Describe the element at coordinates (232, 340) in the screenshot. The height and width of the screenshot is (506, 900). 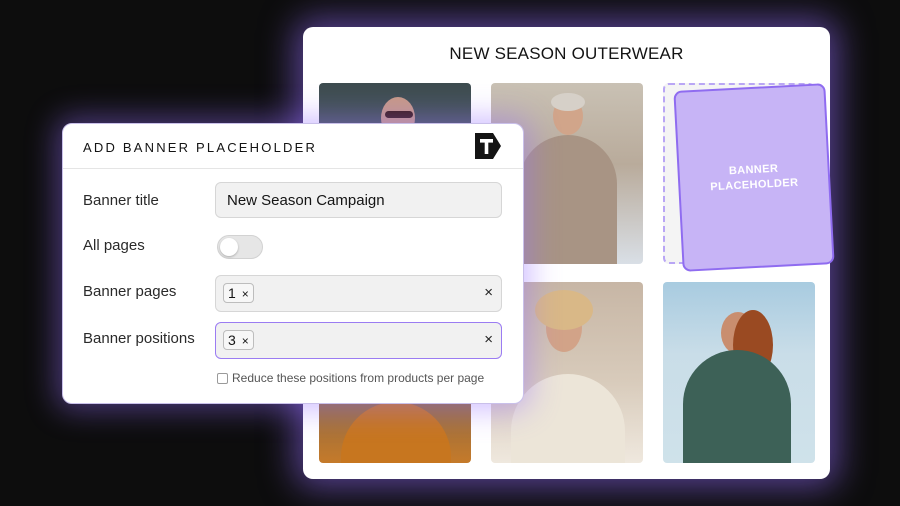
I see `chip-value: 3` at that location.